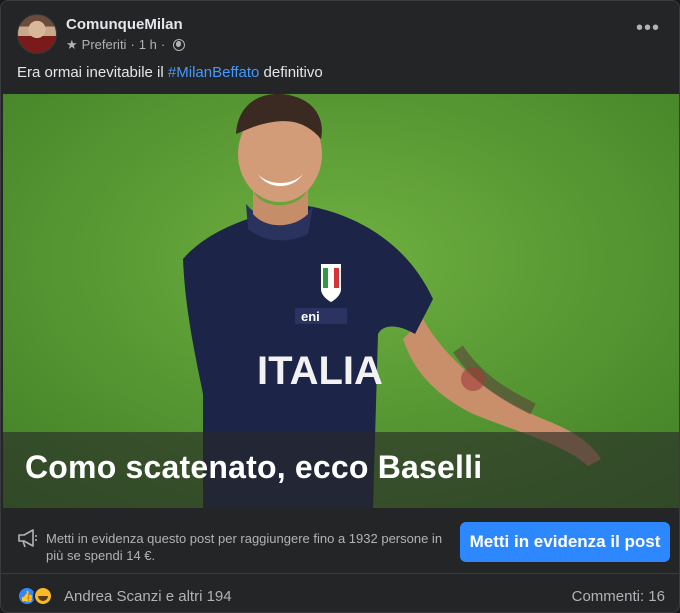 The image size is (680, 613). Describe the element at coordinates (618, 596) in the screenshot. I see `comments-count: Commenti: 16` at that location.